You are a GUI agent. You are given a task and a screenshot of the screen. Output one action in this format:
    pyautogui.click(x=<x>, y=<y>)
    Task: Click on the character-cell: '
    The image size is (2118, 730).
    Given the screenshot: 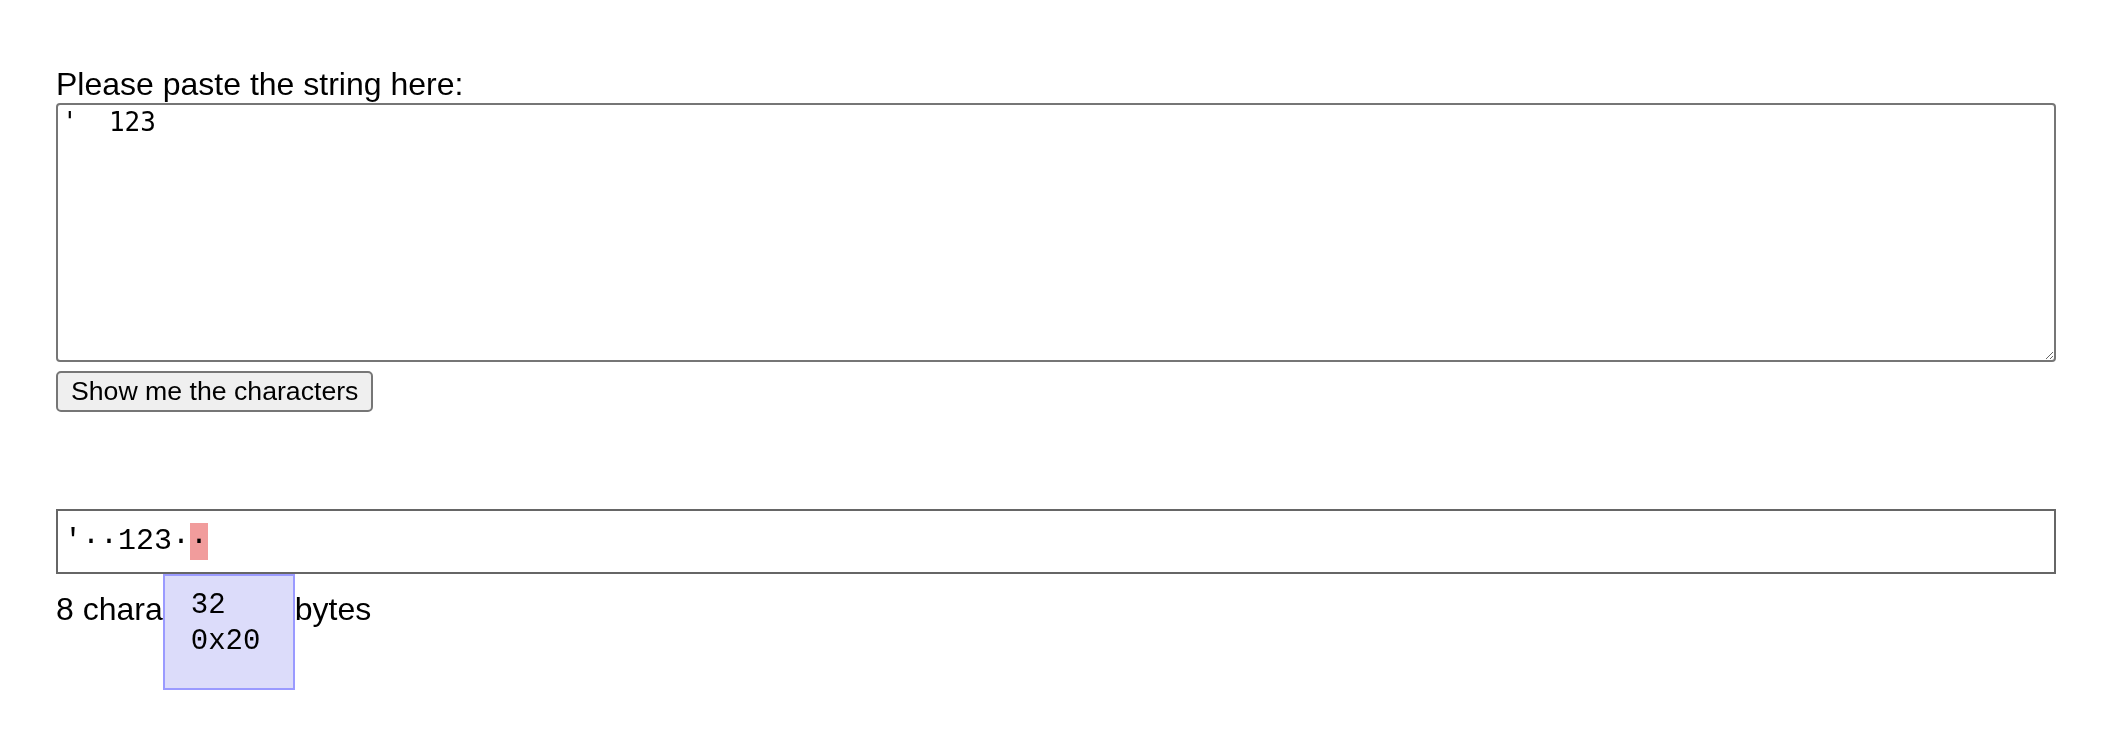 What is the action you would take?
    pyautogui.click(x=73, y=541)
    